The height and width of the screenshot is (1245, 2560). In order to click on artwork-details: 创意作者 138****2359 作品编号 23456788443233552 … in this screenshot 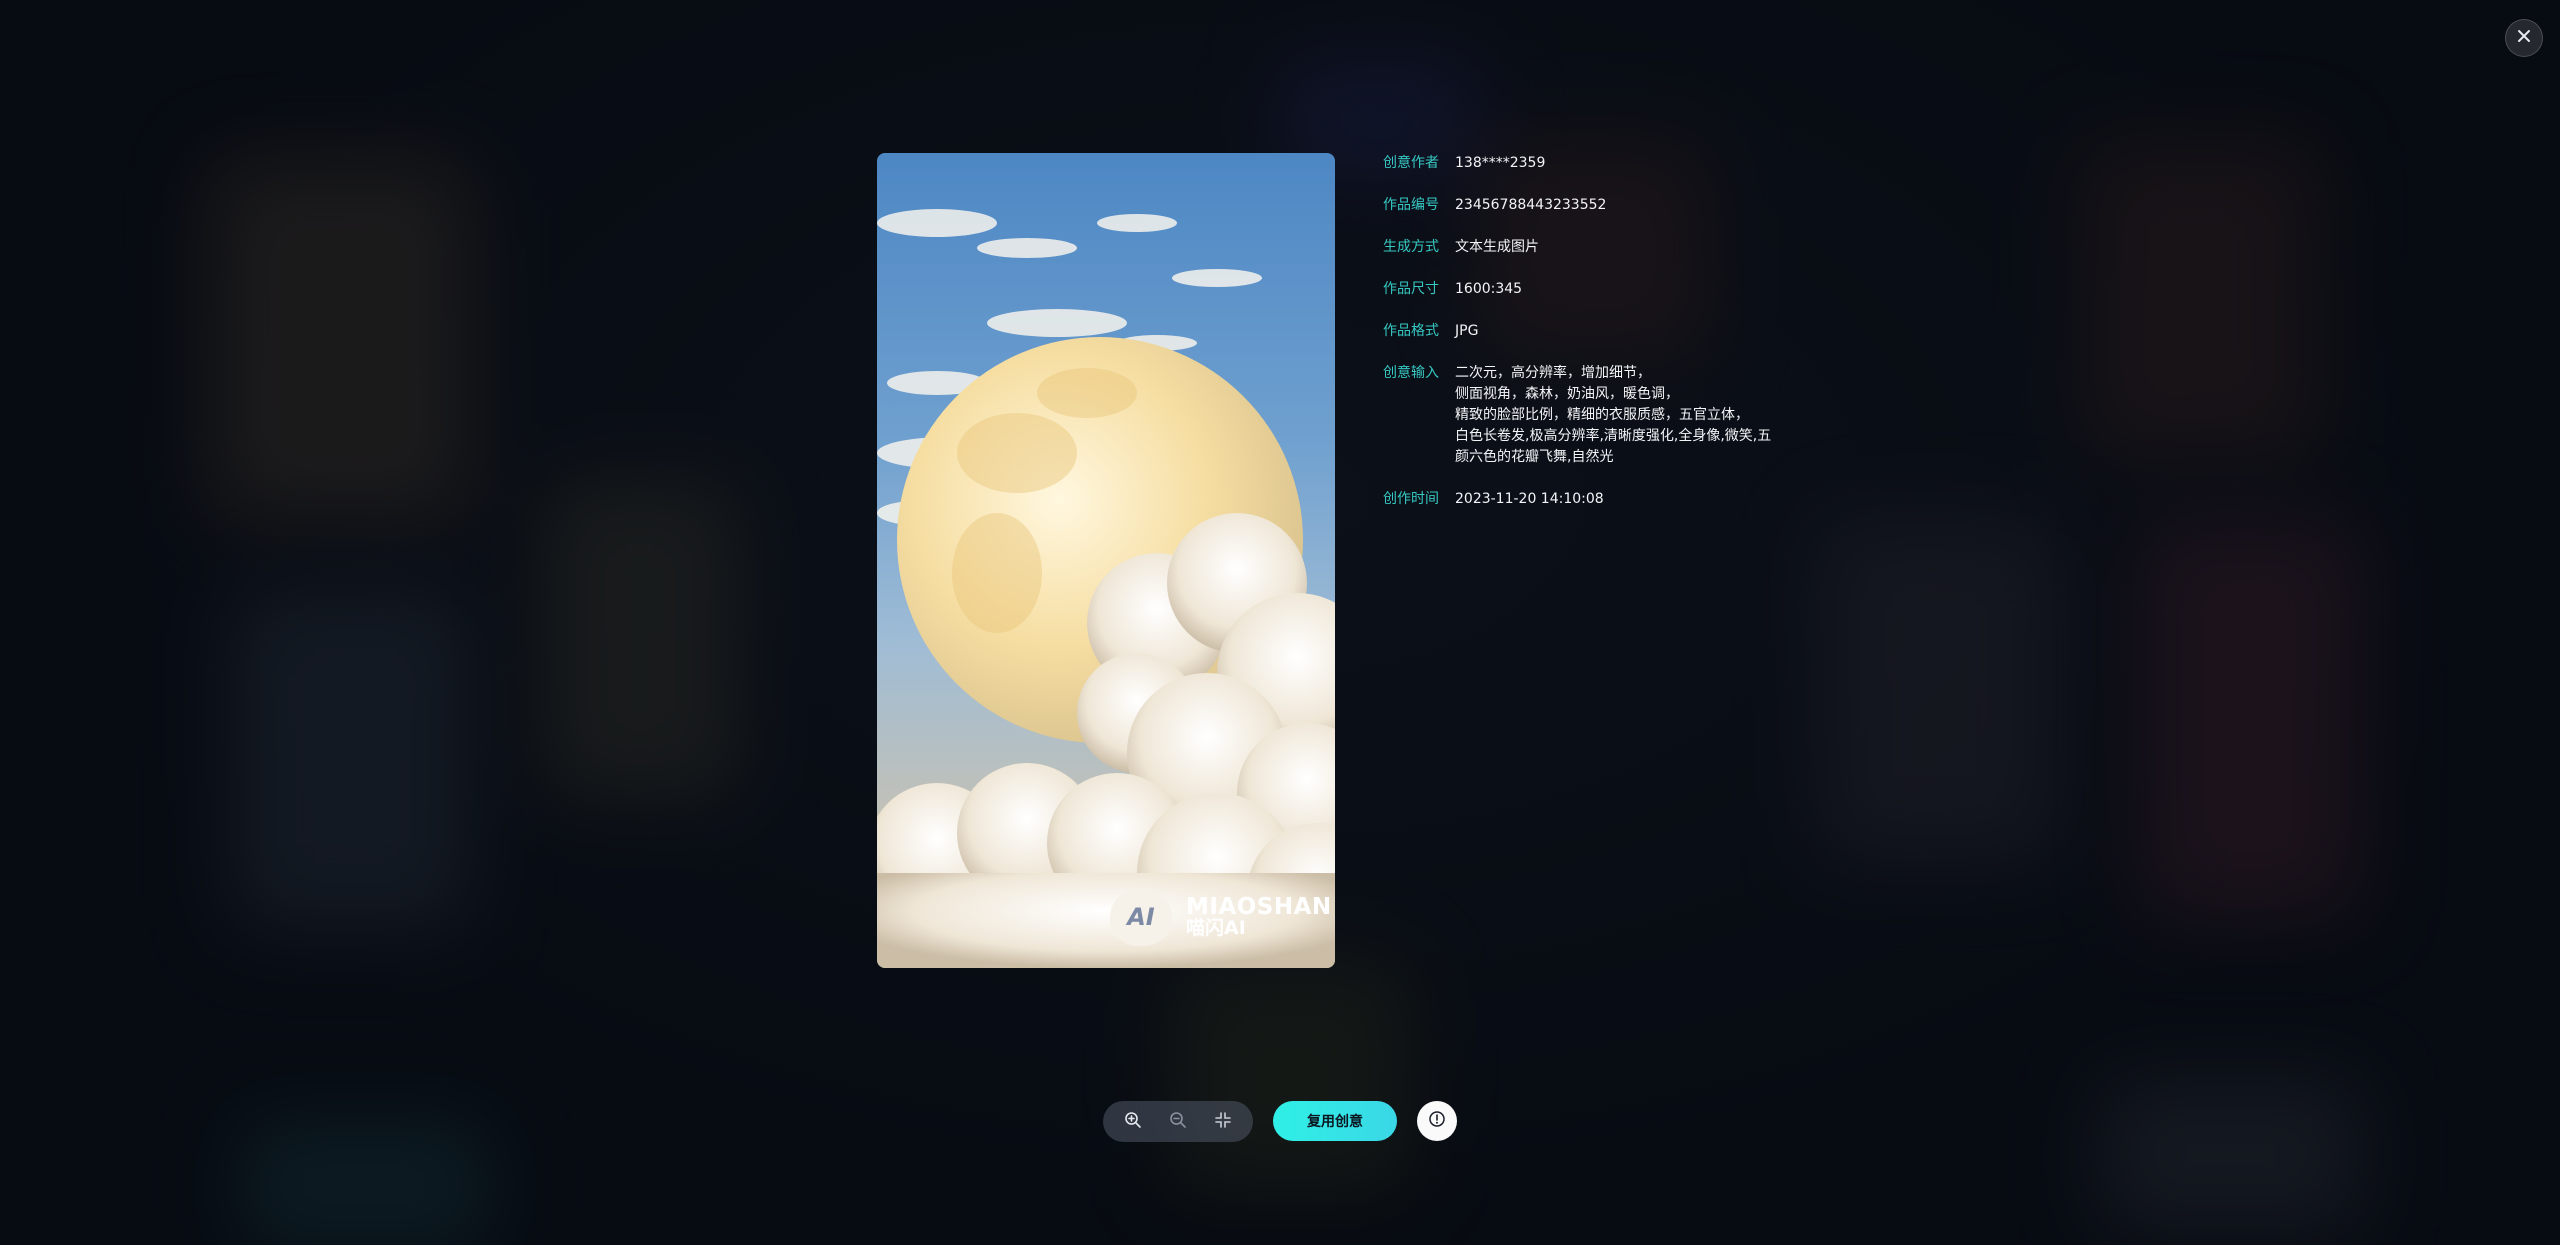, I will do `click(1593, 342)`.